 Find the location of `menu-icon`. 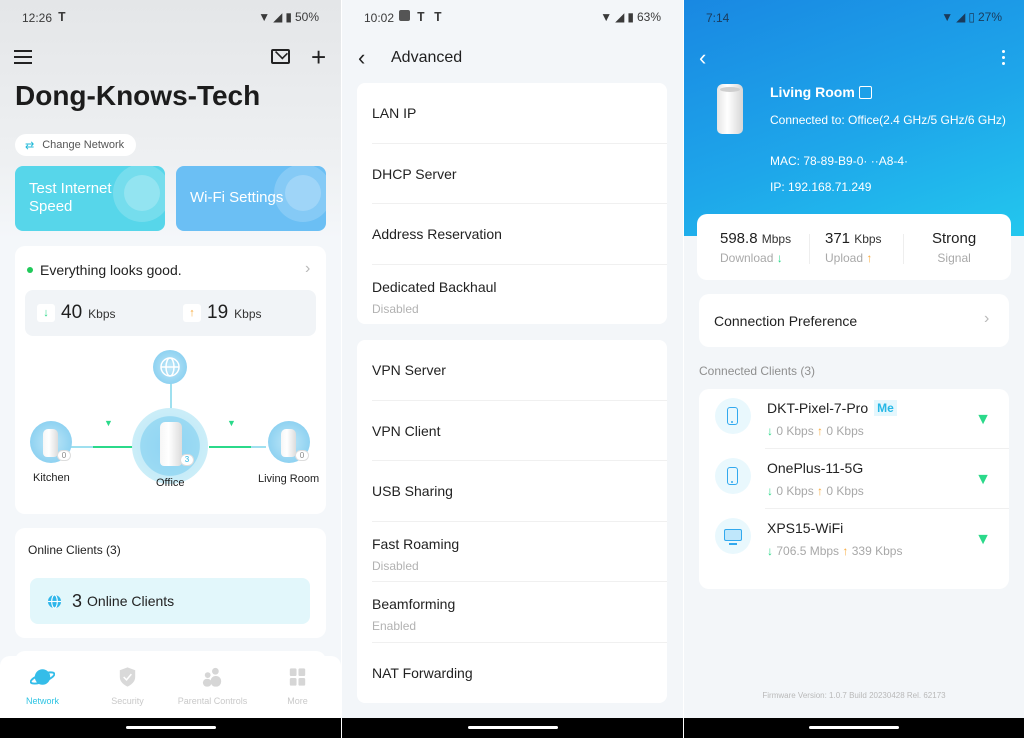

menu-icon is located at coordinates (23, 57).